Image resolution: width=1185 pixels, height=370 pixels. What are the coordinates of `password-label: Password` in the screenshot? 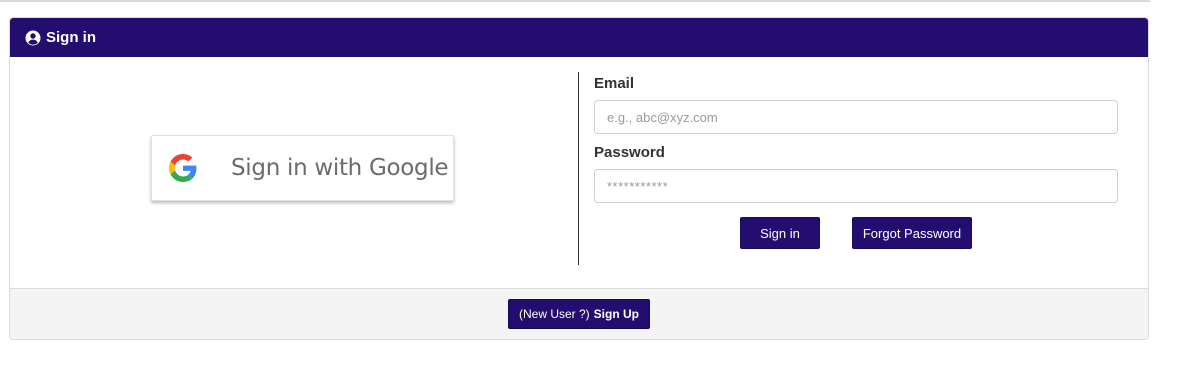 It's located at (629, 152).